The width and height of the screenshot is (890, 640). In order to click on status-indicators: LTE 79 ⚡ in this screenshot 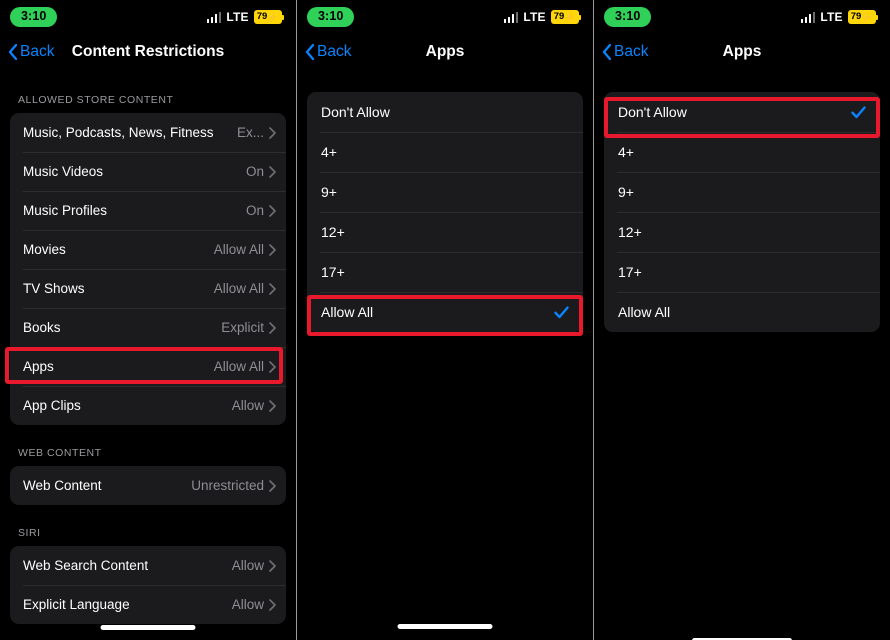, I will do `click(245, 17)`.